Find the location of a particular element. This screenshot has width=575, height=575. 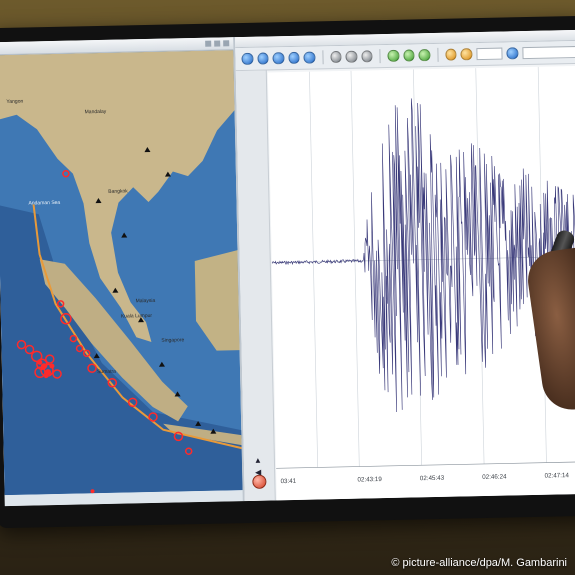

time-axis is located at coordinates (425, 465).